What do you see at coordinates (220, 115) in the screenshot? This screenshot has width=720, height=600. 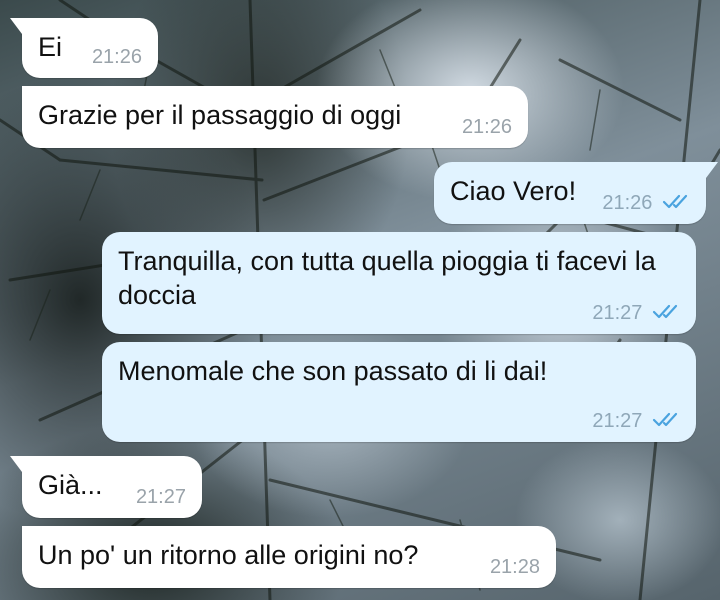 I see `message-text: Grazie per il passaggio di oggi` at bounding box center [220, 115].